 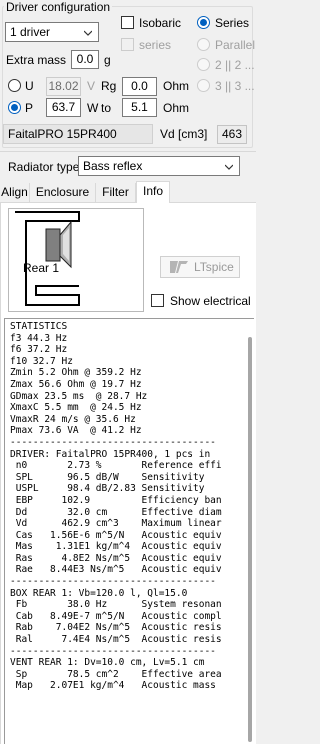 What do you see at coordinates (203, 44) in the screenshot?
I see `parallel-radio` at bounding box center [203, 44].